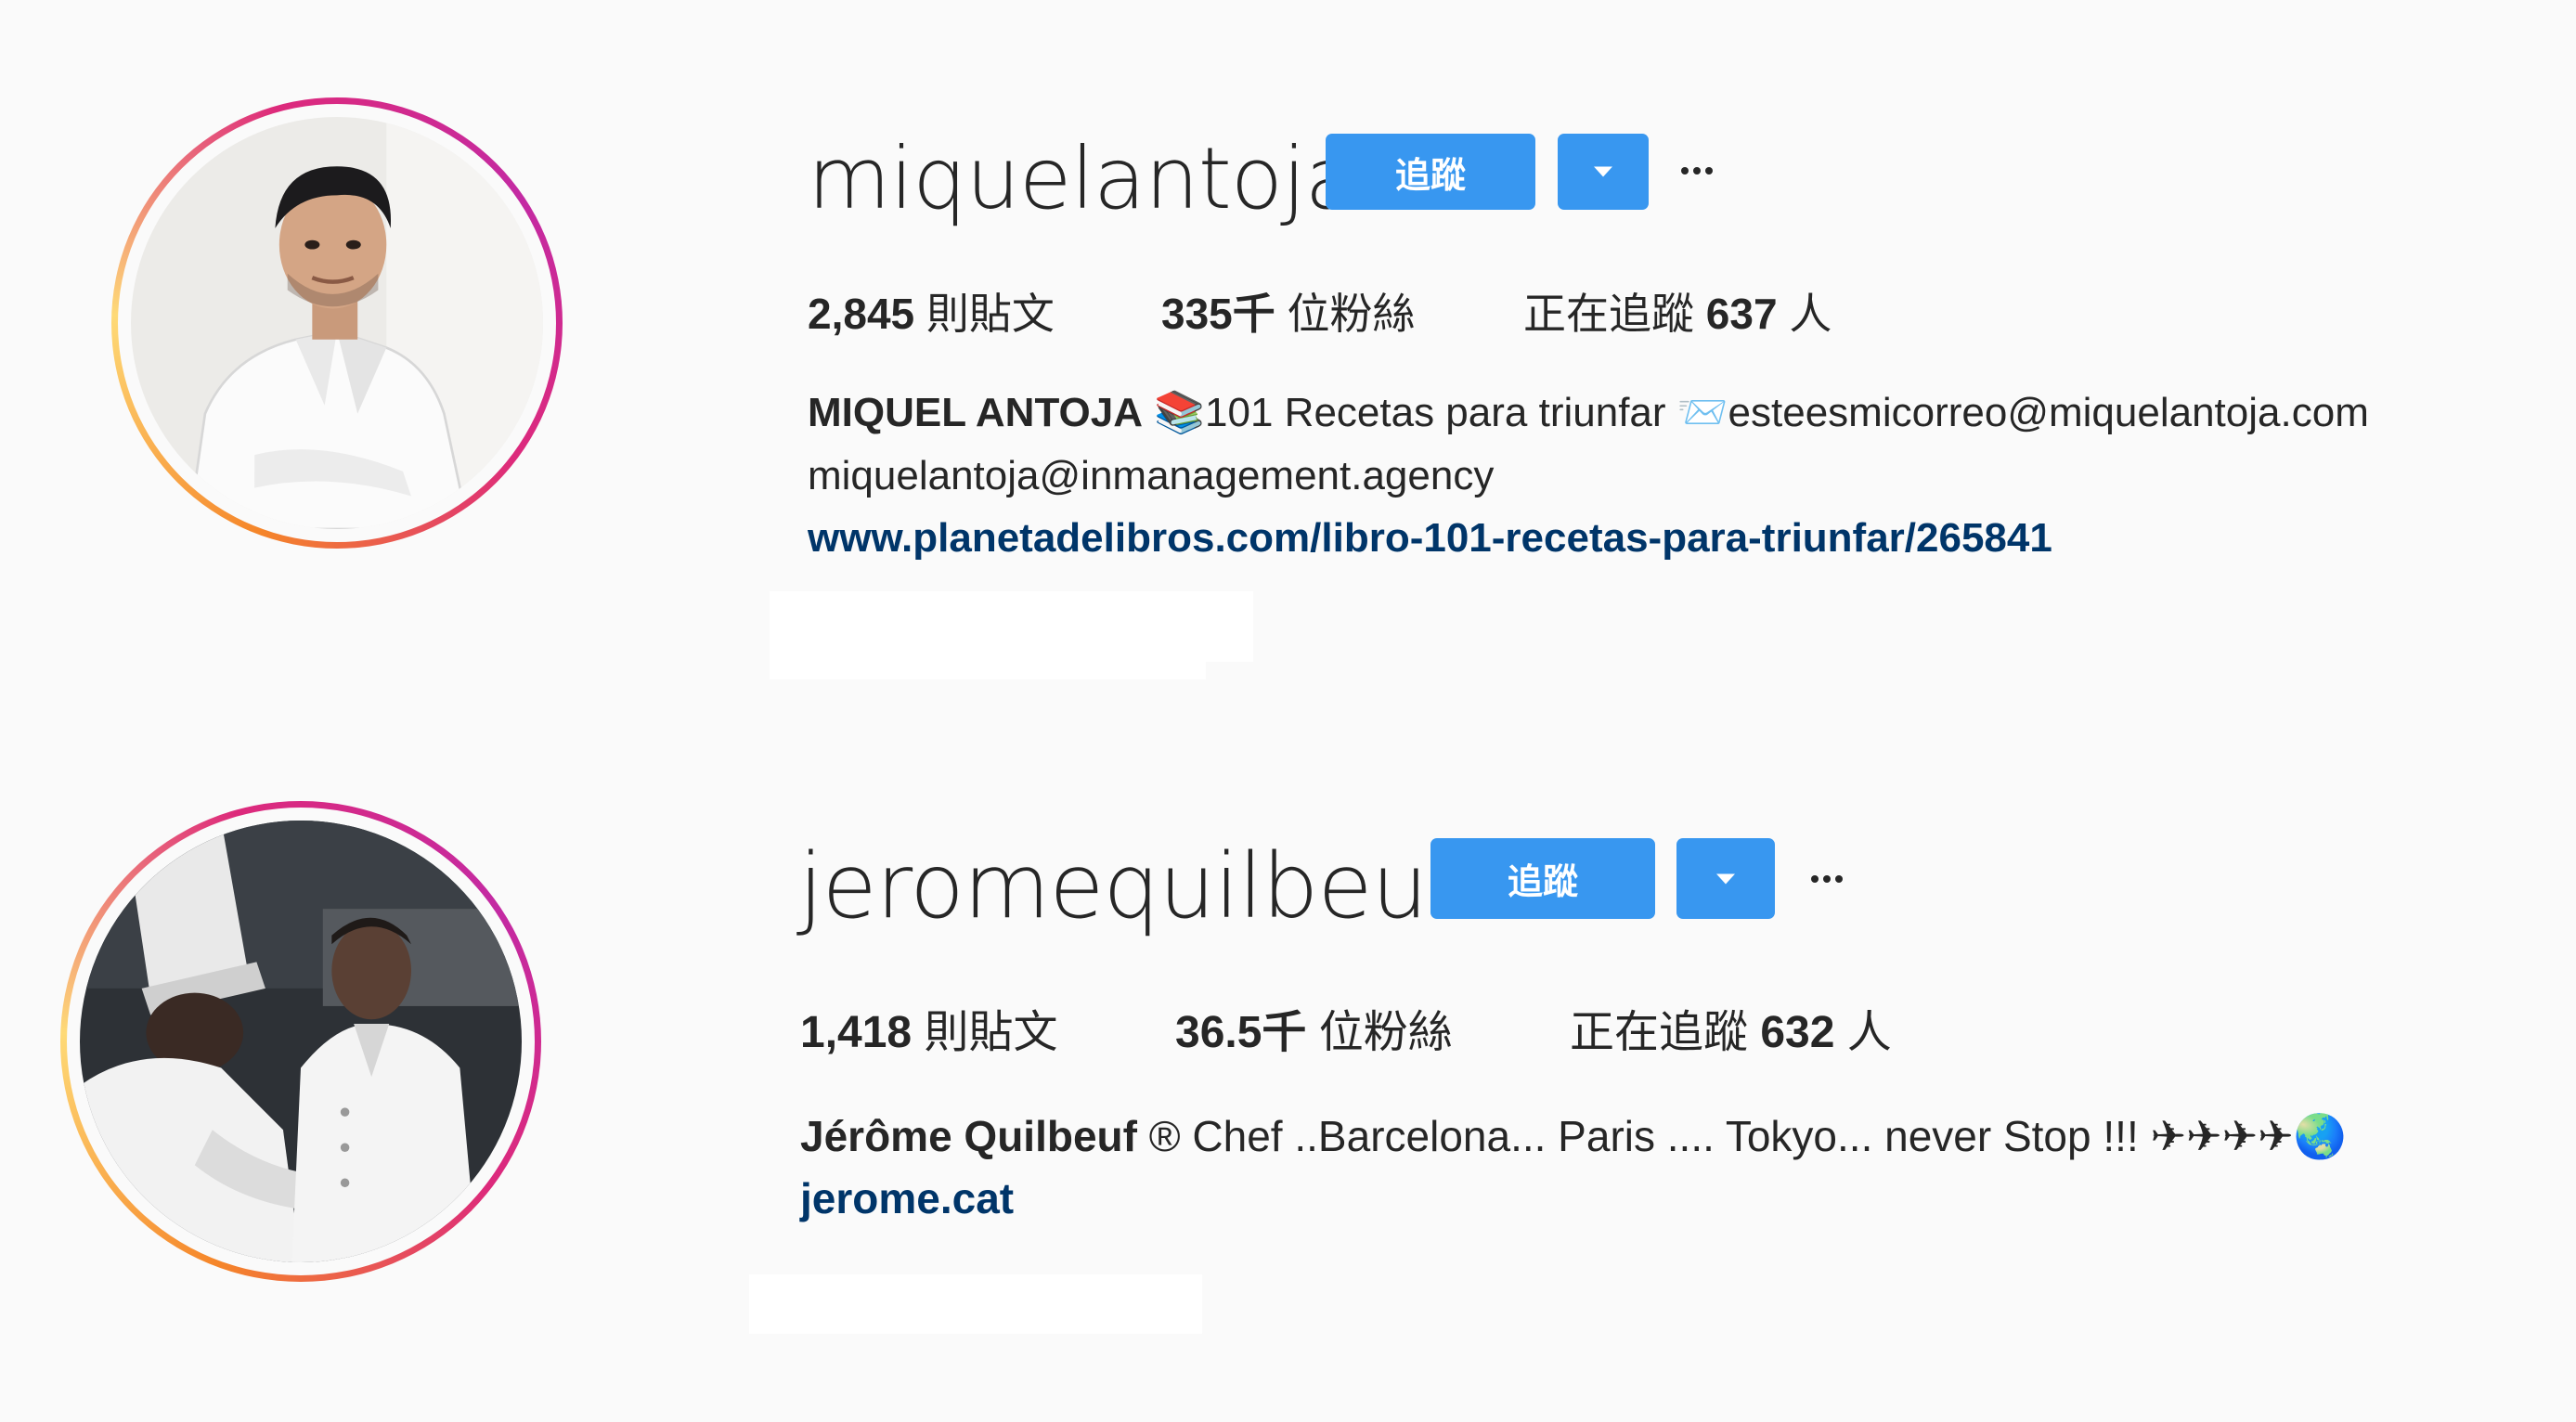 The image size is (2576, 1422). What do you see at coordinates (861, 314) in the screenshot?
I see `posts-count-value: 2,845` at bounding box center [861, 314].